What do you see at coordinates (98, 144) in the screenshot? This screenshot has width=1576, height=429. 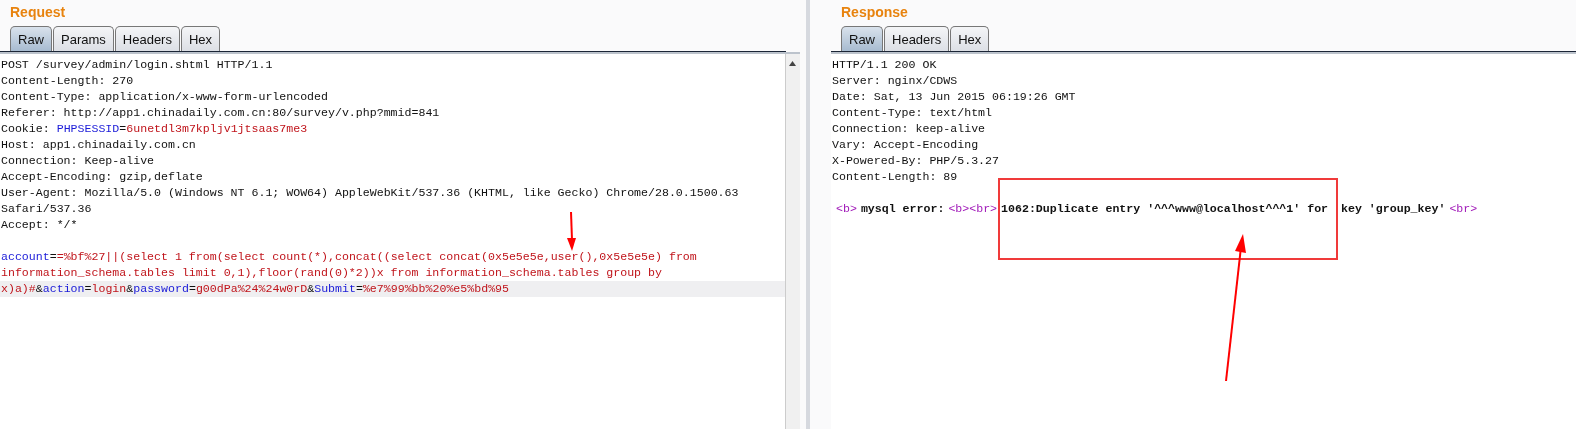 I see `code-text: Host: app1.chinadaily.com.cn` at bounding box center [98, 144].